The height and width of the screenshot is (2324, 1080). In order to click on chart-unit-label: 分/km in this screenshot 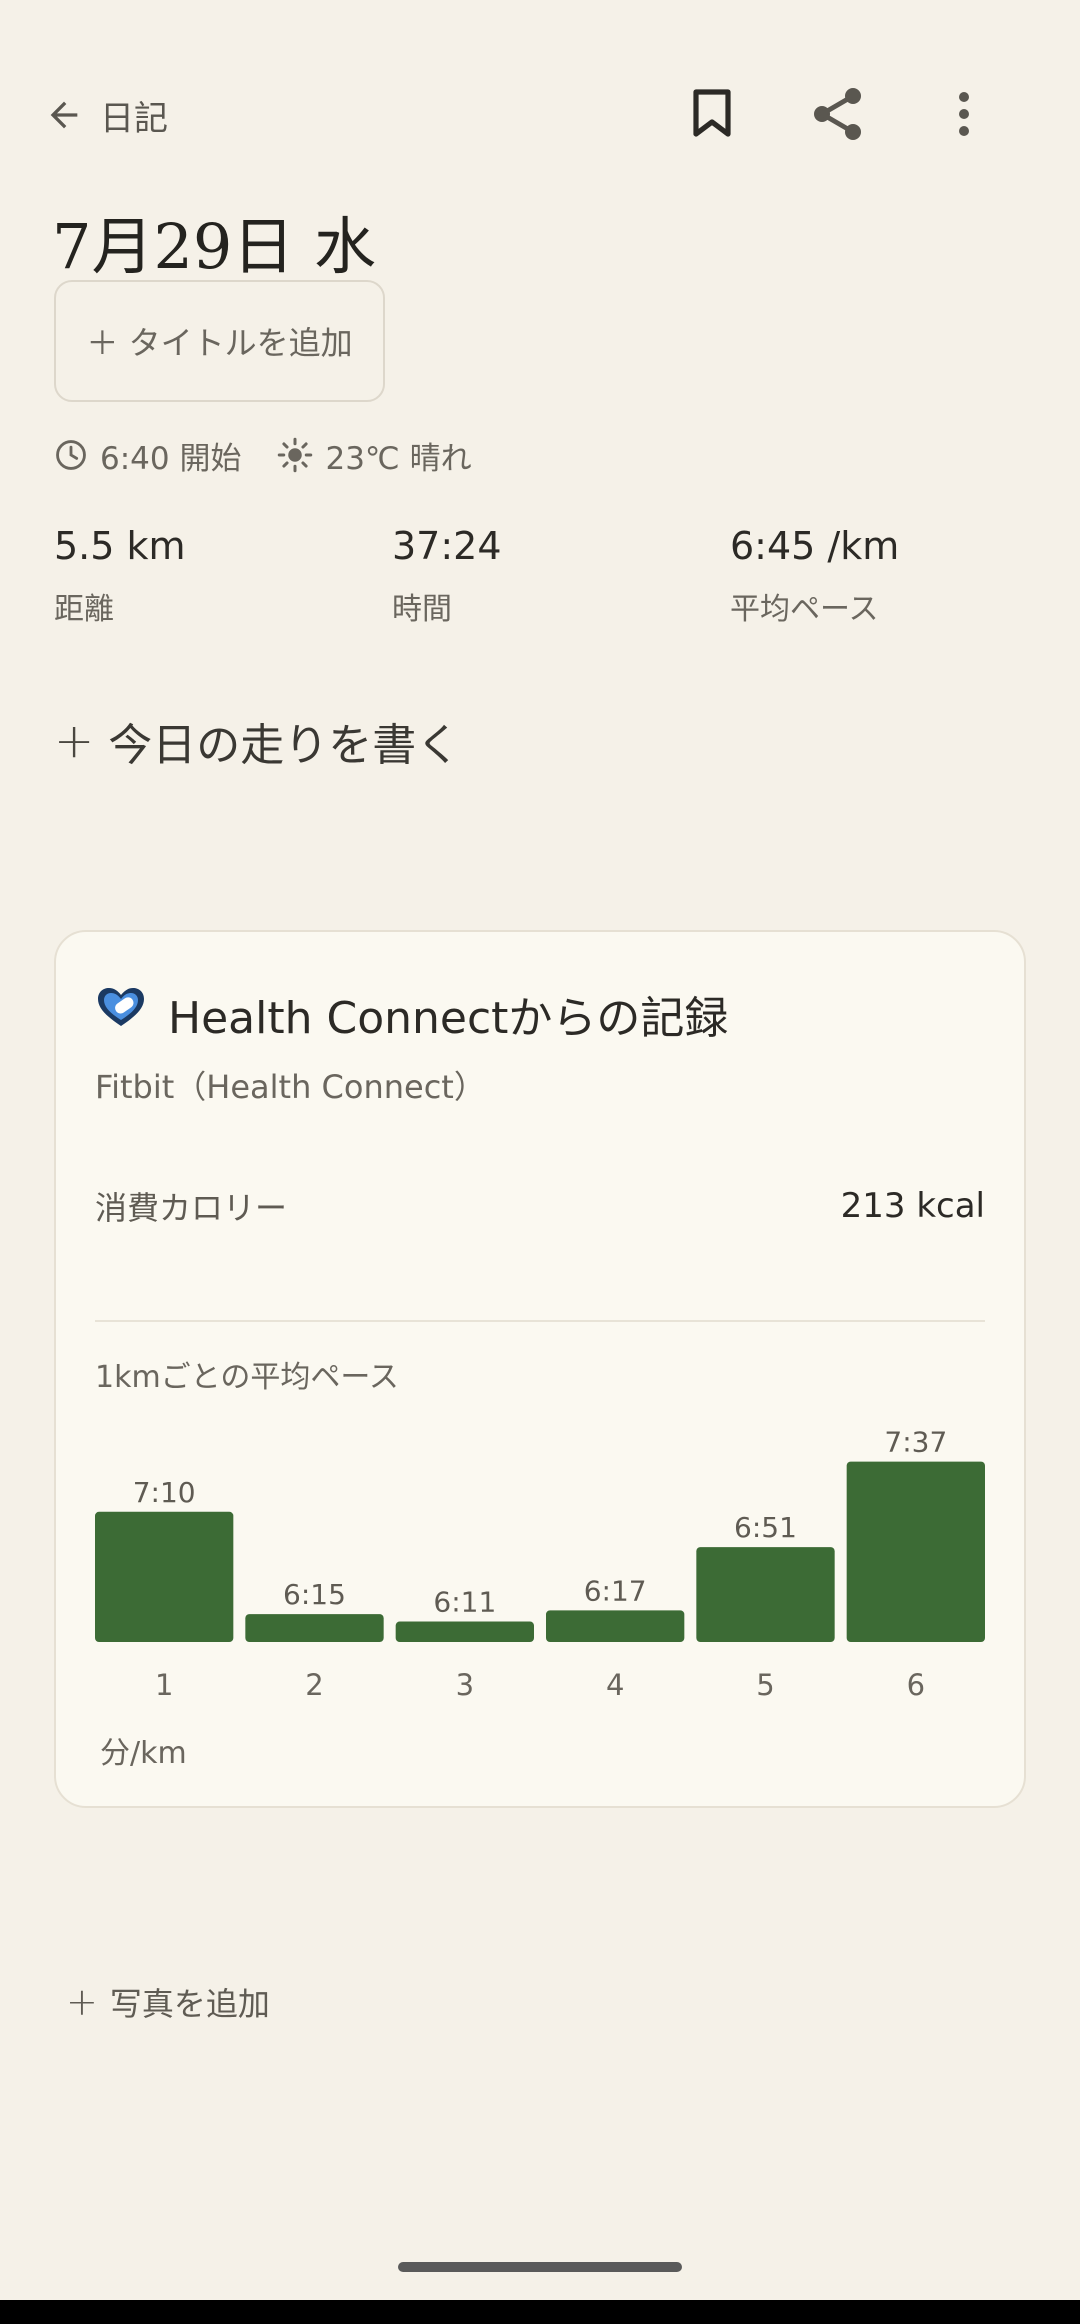, I will do `click(143, 1753)`.